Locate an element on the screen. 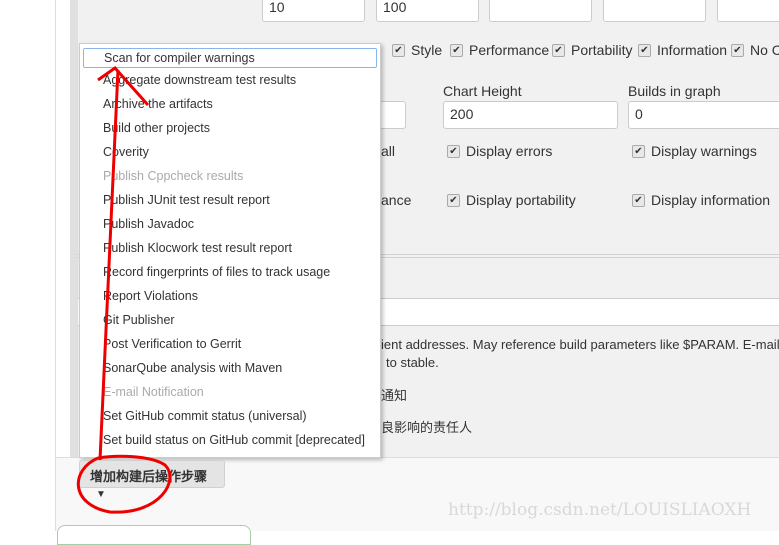 Image resolution: width=779 pixels, height=545 pixels. red-annotation is located at coordinates (124, 290).